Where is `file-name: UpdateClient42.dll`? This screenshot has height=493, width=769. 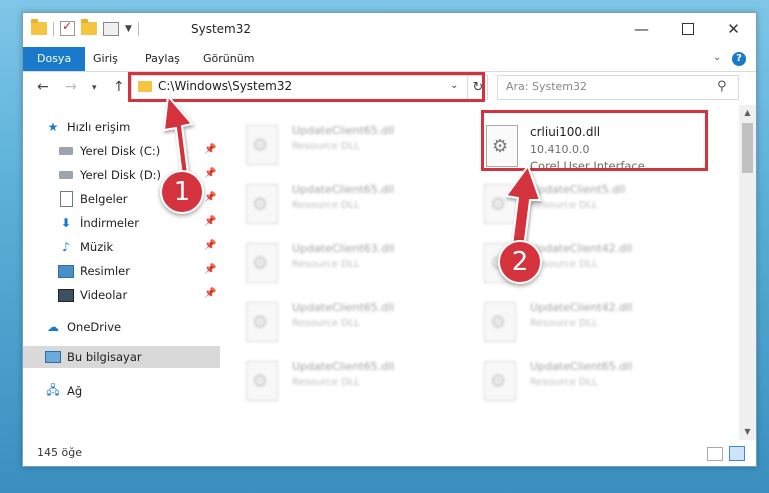
file-name: UpdateClient42.dll is located at coordinates (581, 307).